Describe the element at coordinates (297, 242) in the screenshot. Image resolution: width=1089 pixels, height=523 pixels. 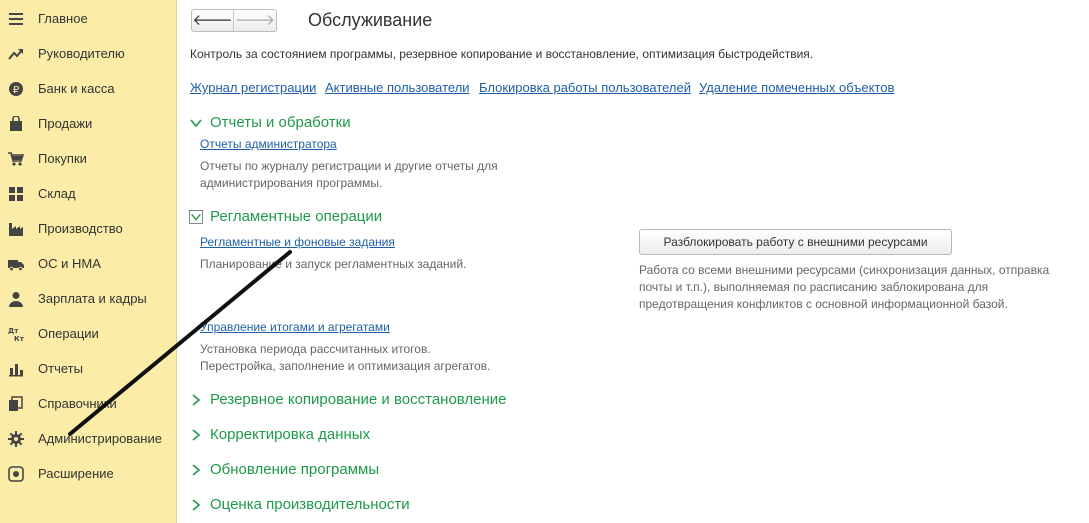
I see `scheduled-jobs-link: Регламентные и фоновые задания` at that location.